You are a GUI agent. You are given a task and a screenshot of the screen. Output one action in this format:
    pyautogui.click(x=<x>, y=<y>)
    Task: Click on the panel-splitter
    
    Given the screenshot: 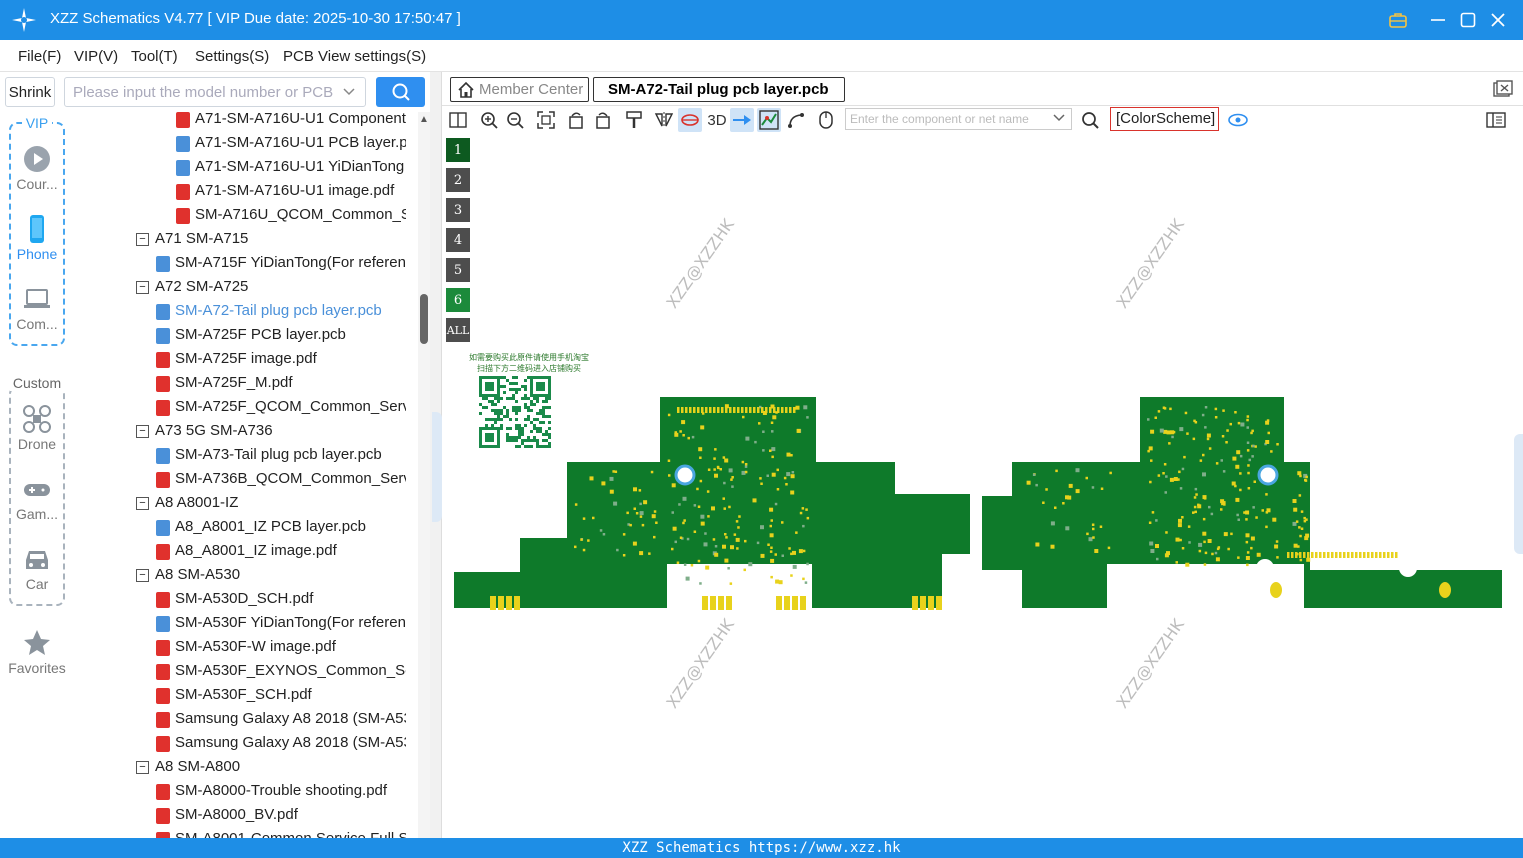 What is the action you would take?
    pyautogui.click(x=436, y=455)
    